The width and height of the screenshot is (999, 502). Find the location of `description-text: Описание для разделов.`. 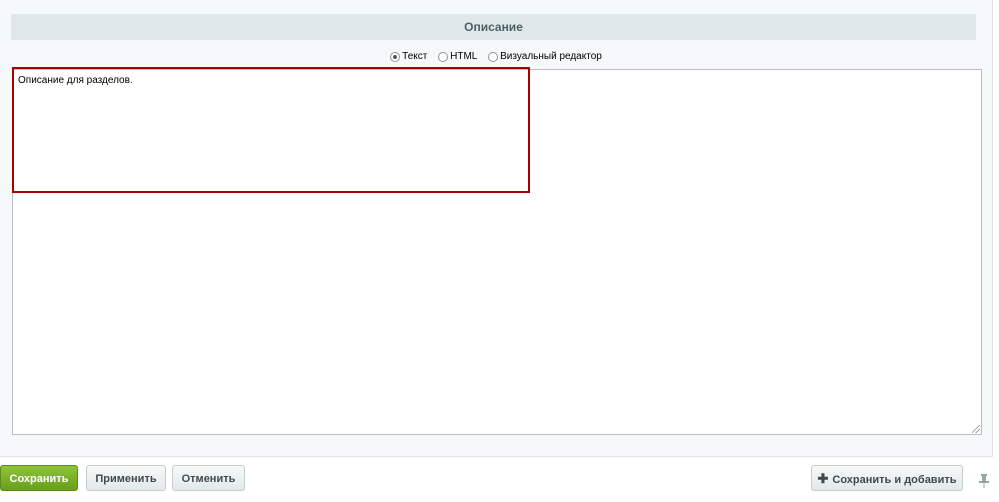

description-text: Описание для разделов. is located at coordinates (75, 80).